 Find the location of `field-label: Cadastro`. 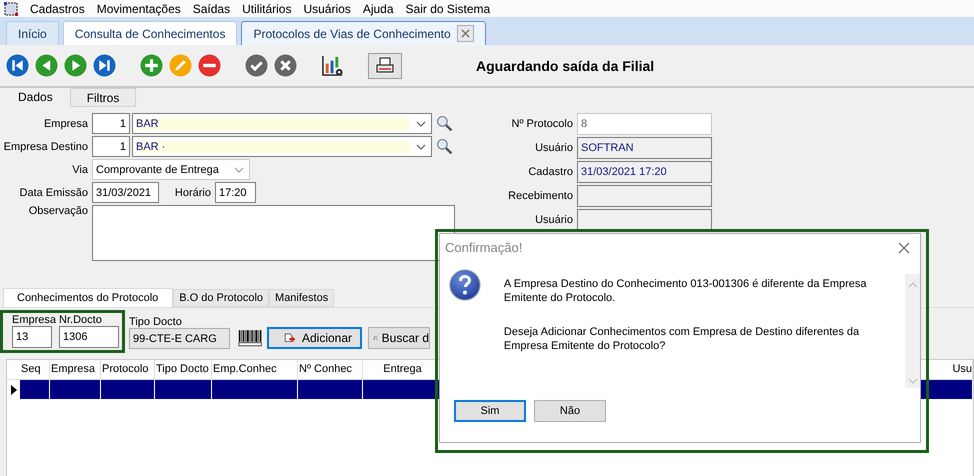

field-label: Cadastro is located at coordinates (550, 172).